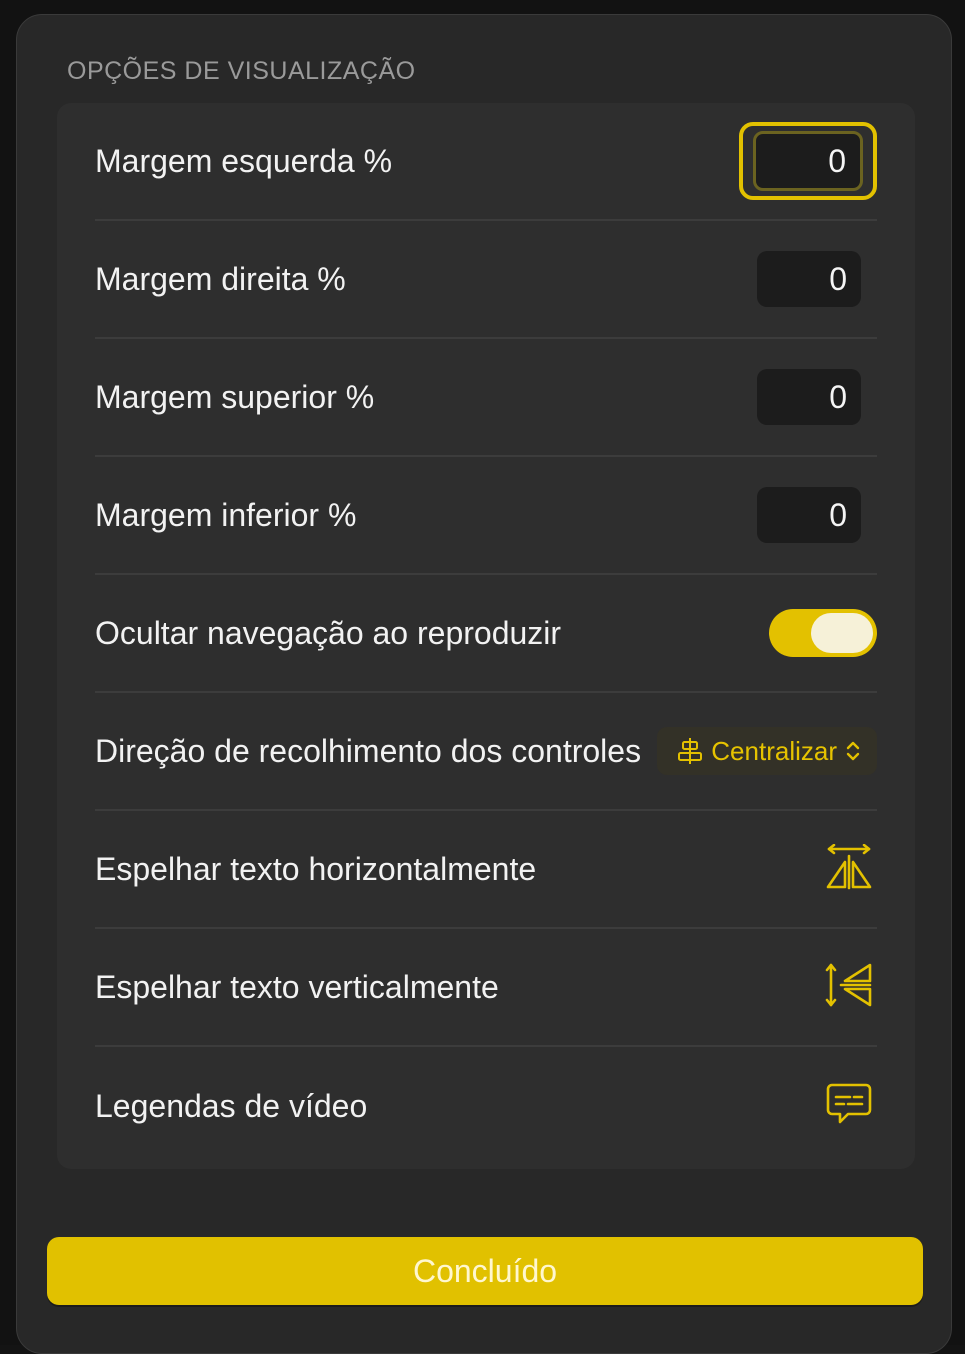 This screenshot has height=1354, width=965. I want to click on row-video-captions: Legendas de vídeo, so click(486, 1106).